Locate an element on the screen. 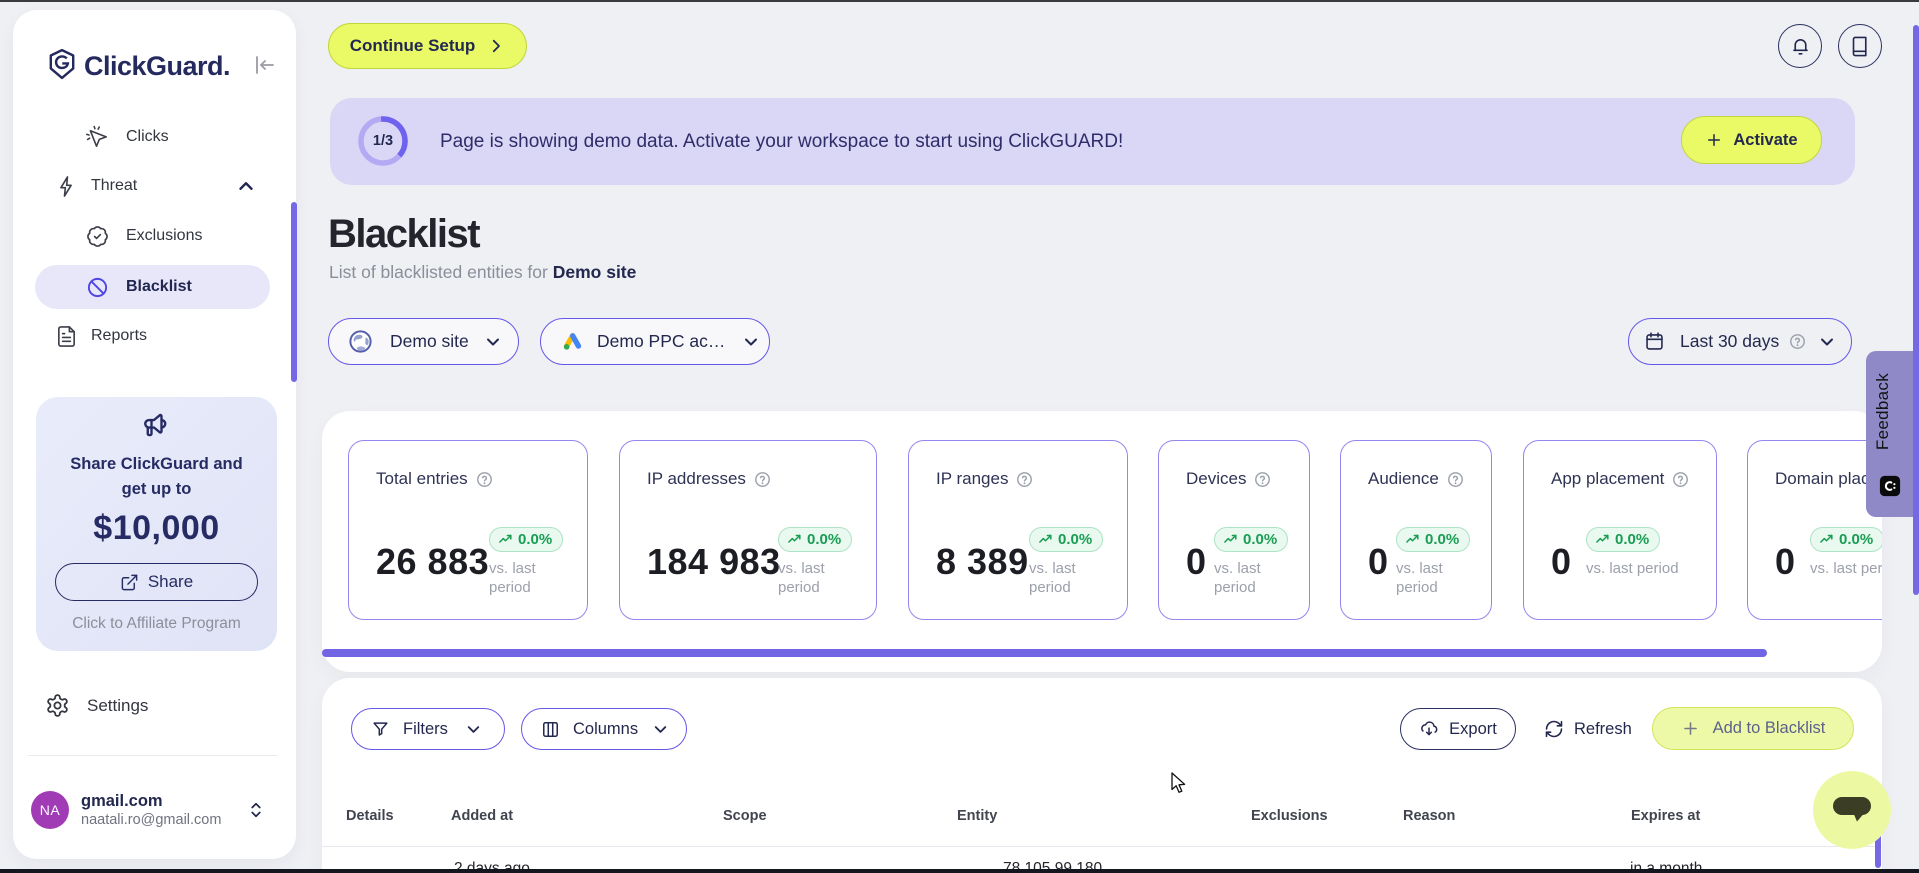 The width and height of the screenshot is (1919, 873). chevron-right-icon is located at coordinates (496, 46).